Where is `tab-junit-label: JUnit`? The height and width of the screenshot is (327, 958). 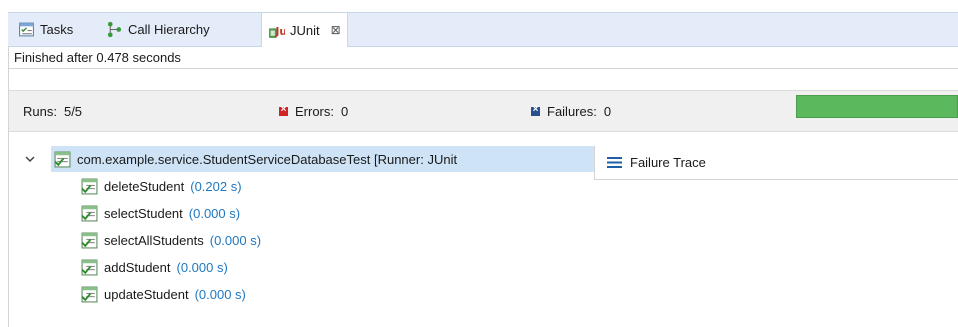 tab-junit-label: JUnit is located at coordinates (305, 30).